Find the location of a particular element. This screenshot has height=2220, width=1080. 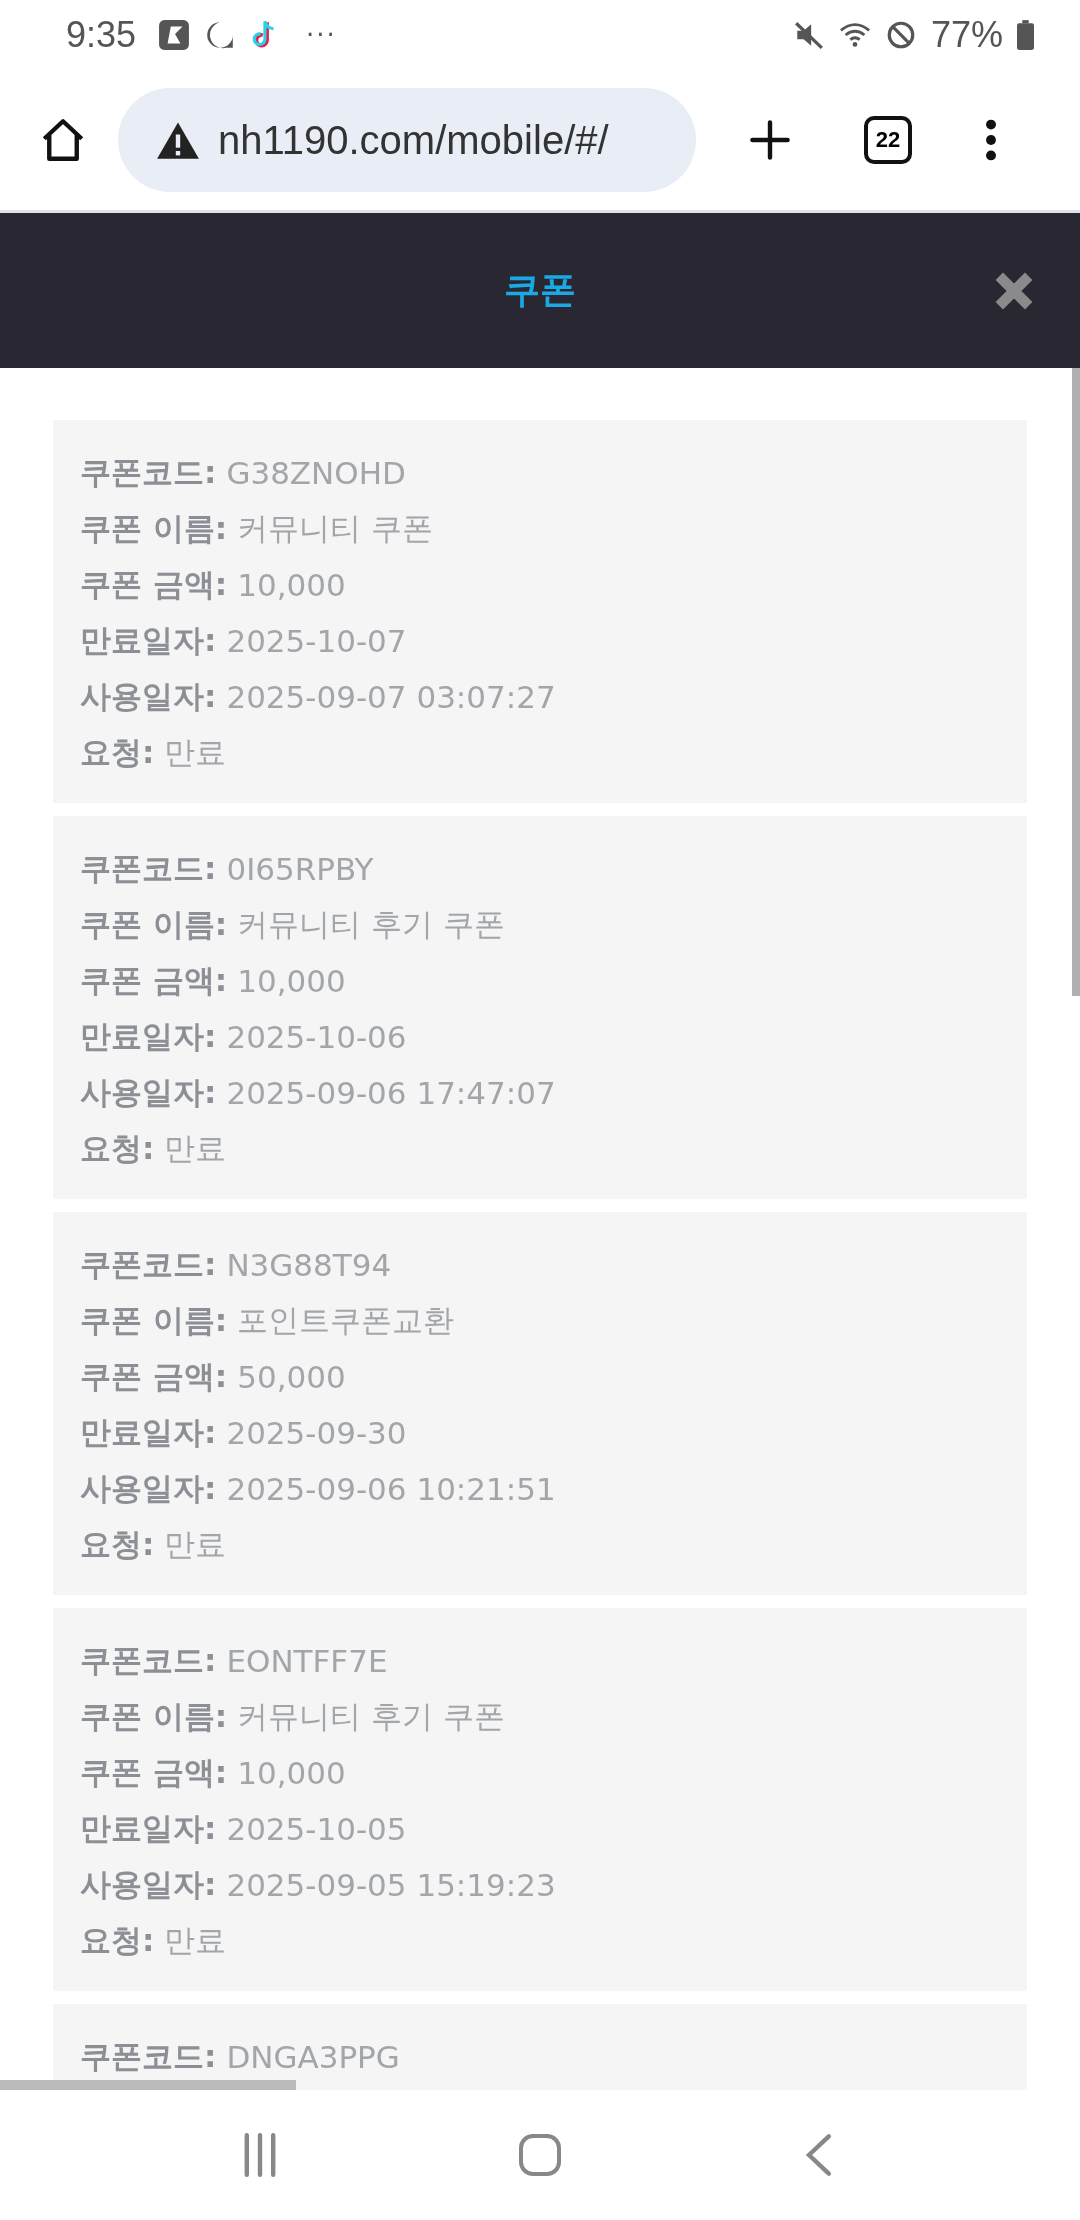

field-value: 2025-09-06 17:47:07 is located at coordinates (391, 1093).